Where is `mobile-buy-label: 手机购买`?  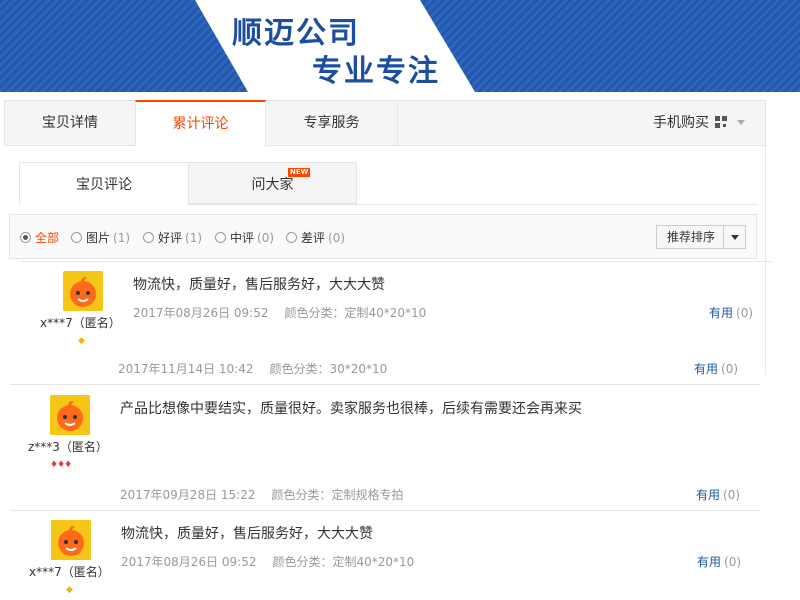
mobile-buy-label: 手机购买 is located at coordinates (681, 123).